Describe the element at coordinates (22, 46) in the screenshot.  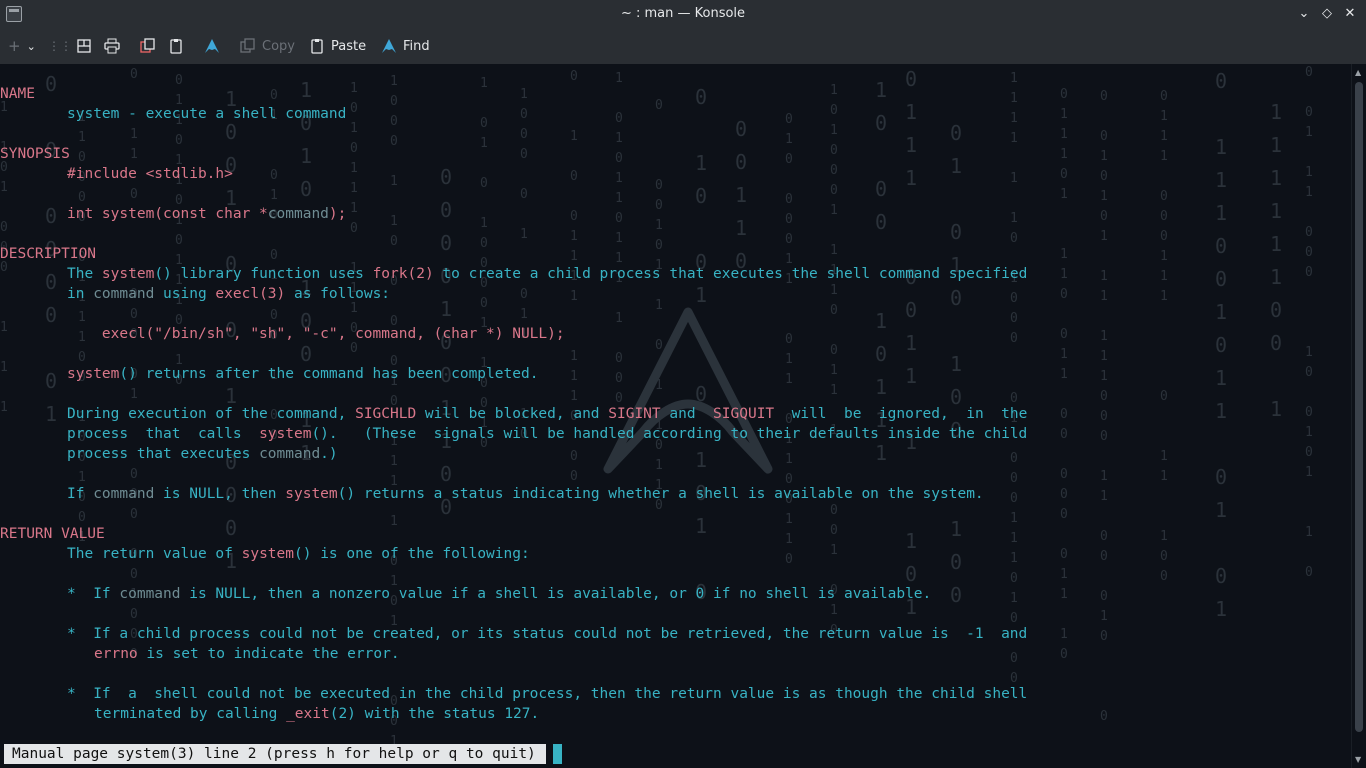
I see `new-tab-button: + ⌄` at that location.